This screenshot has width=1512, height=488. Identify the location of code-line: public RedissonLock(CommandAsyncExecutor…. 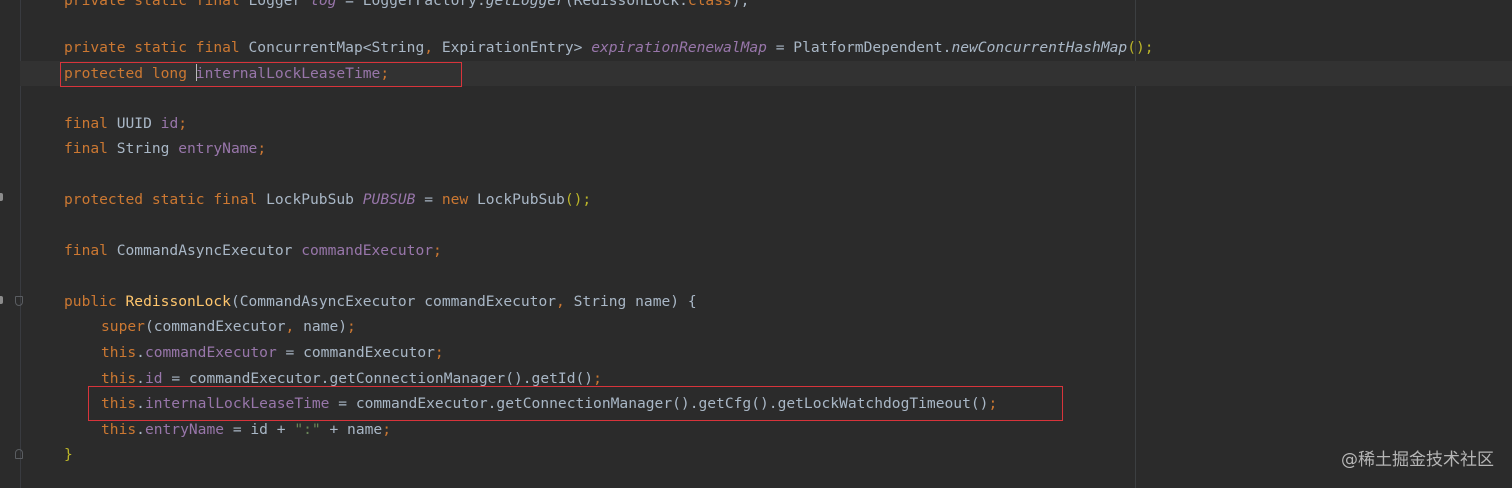
(380, 301).